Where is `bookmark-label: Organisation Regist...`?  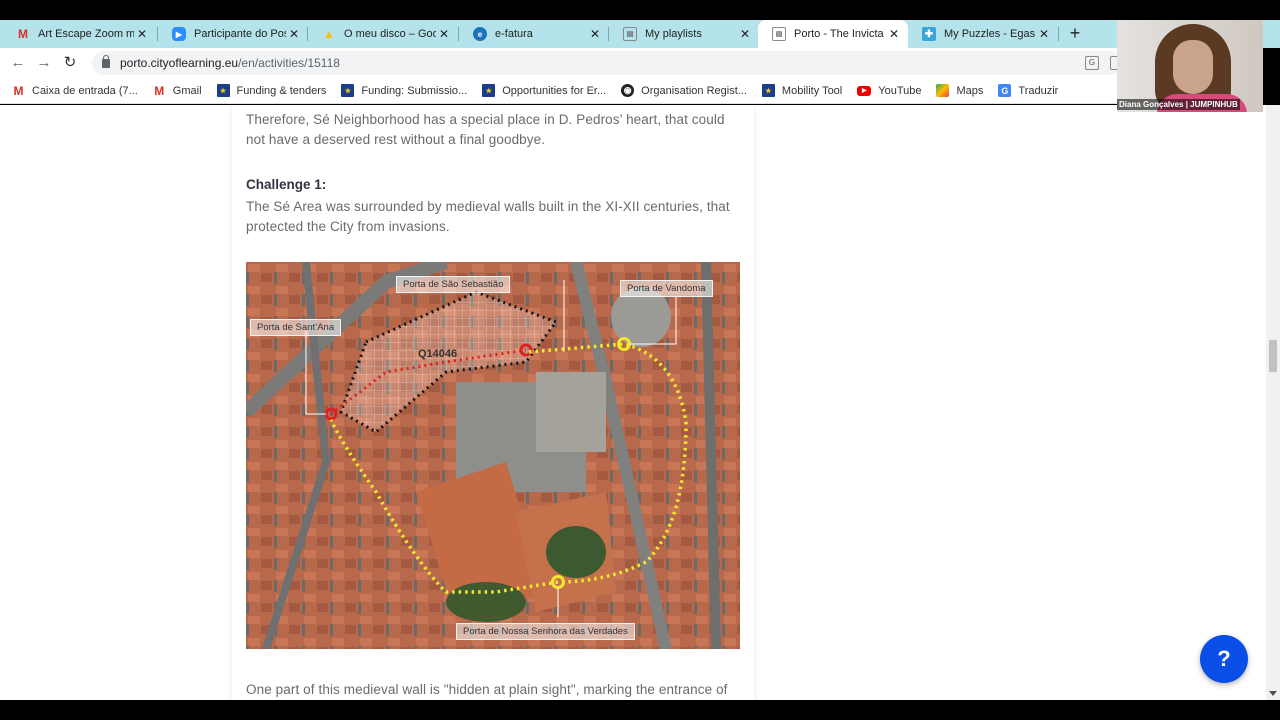 bookmark-label: Organisation Regist... is located at coordinates (694, 90).